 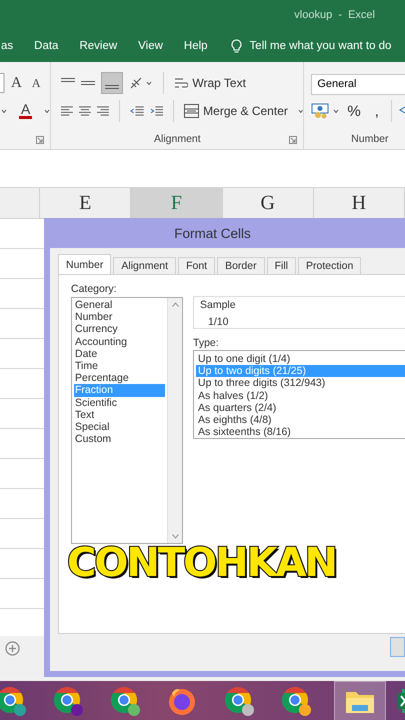 What do you see at coordinates (119, 354) in the screenshot?
I see `list-item: Date` at bounding box center [119, 354].